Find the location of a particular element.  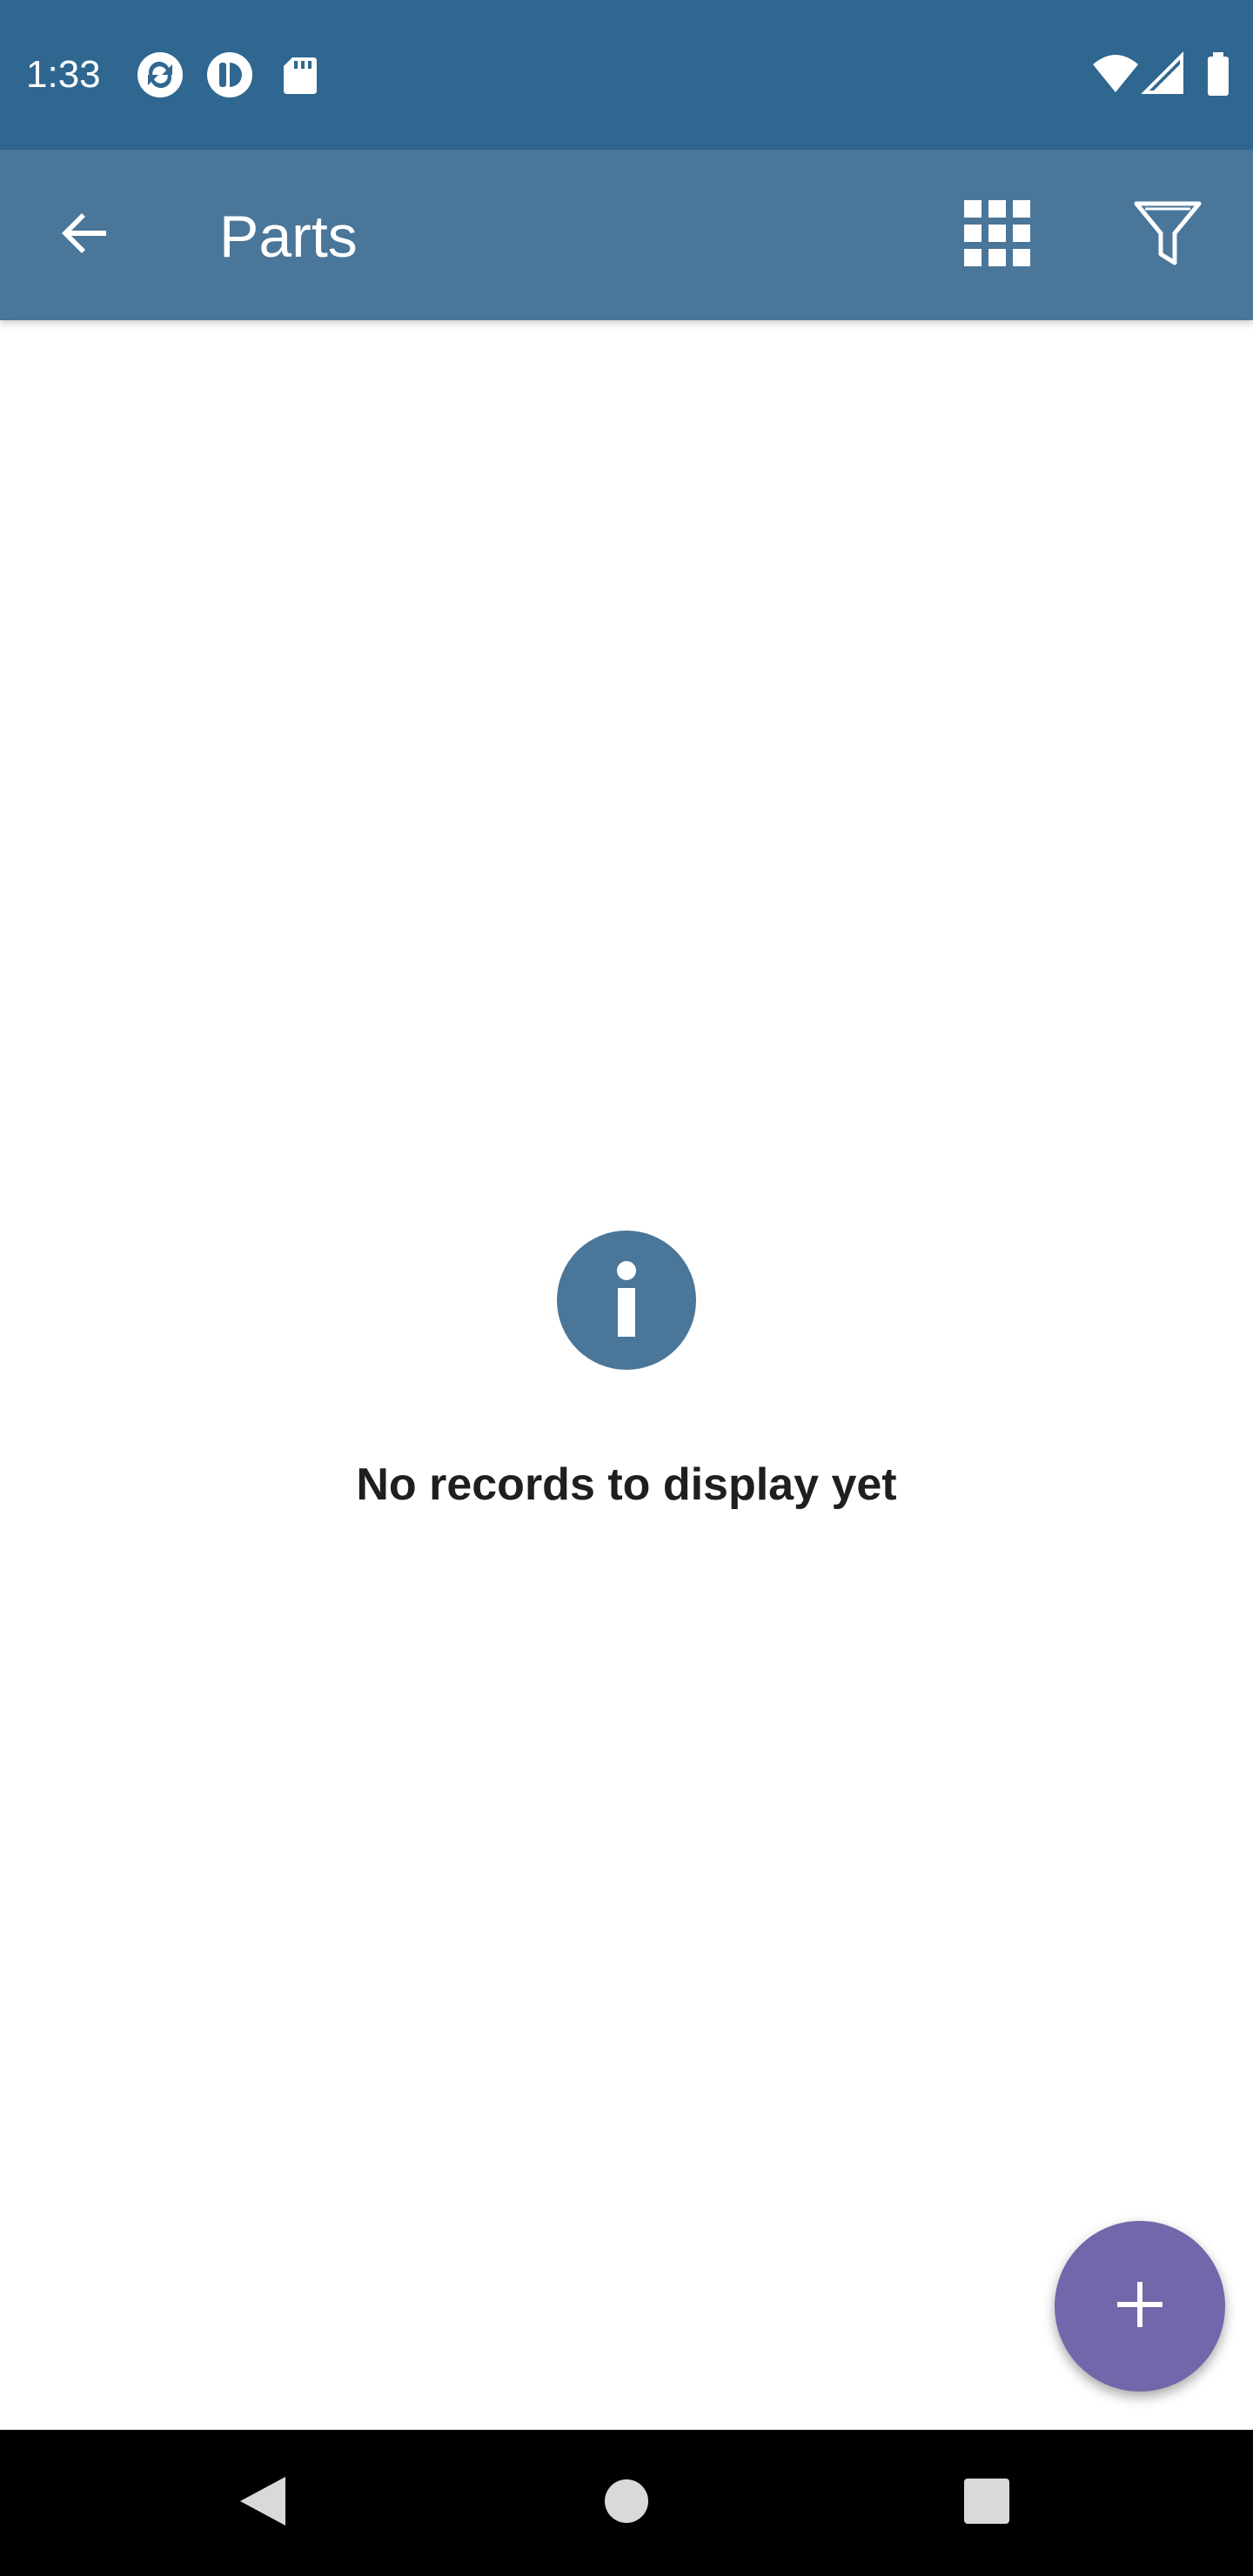

back-button is located at coordinates (85, 235).